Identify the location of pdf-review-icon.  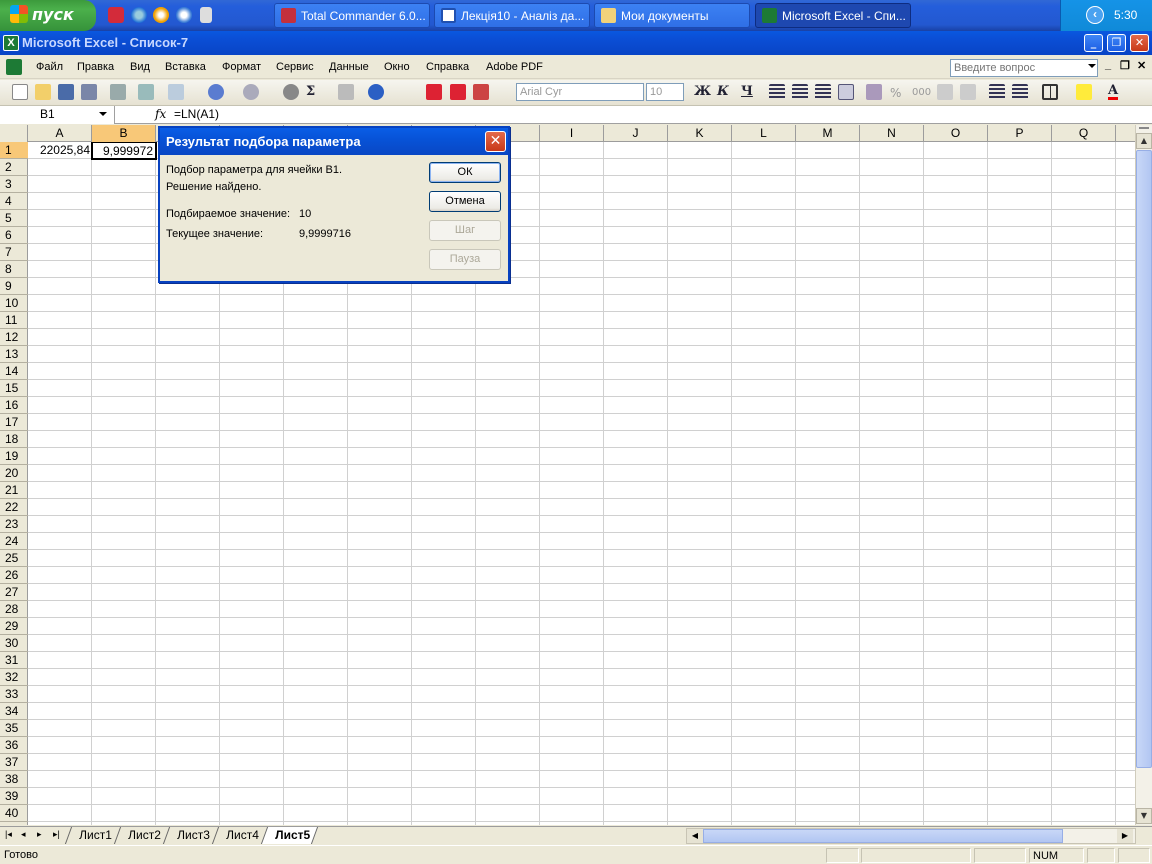
(481, 92).